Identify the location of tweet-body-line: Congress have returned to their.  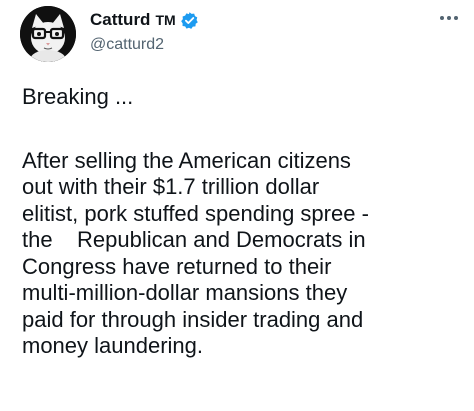
(177, 266).